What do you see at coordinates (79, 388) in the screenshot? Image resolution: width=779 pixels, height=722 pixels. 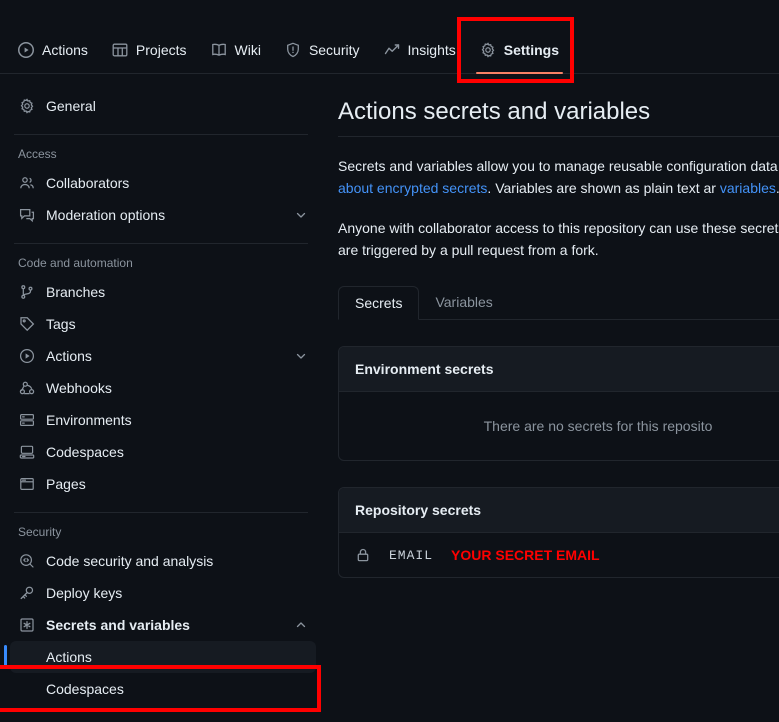 I see `sidebar-item-label: Webhooks` at bounding box center [79, 388].